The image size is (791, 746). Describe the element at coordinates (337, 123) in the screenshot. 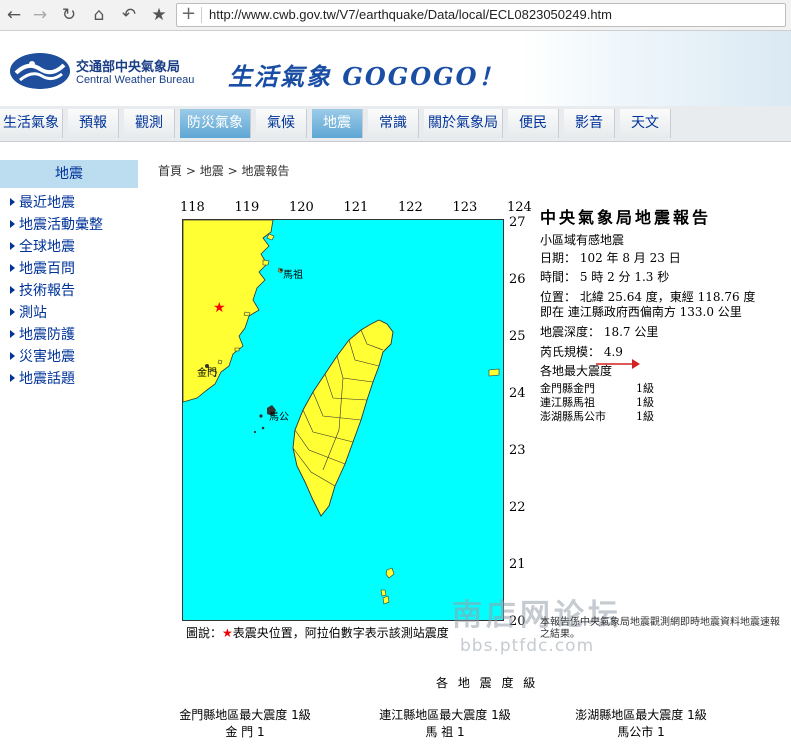

I see `nav-item: 地震` at that location.